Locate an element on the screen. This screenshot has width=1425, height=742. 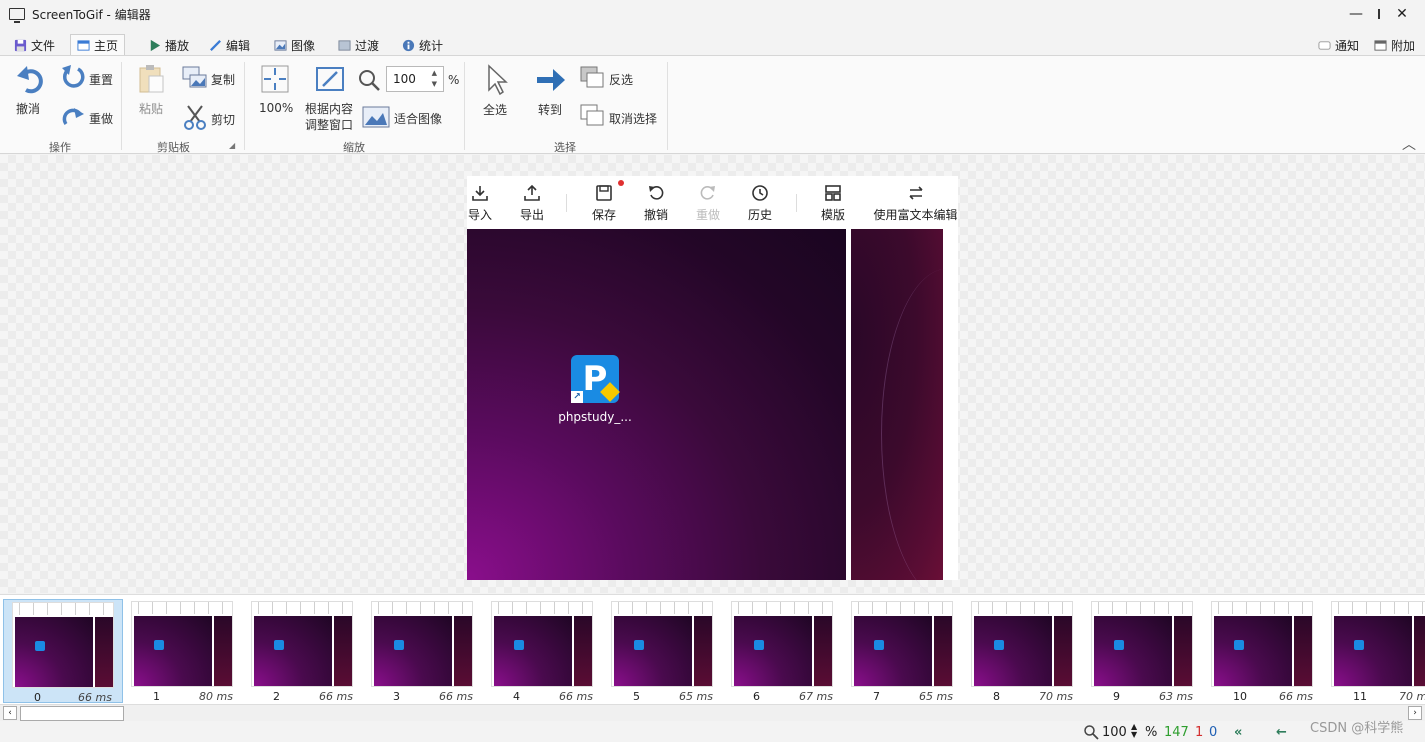
close-button: ✕ is located at coordinates (1402, 14).